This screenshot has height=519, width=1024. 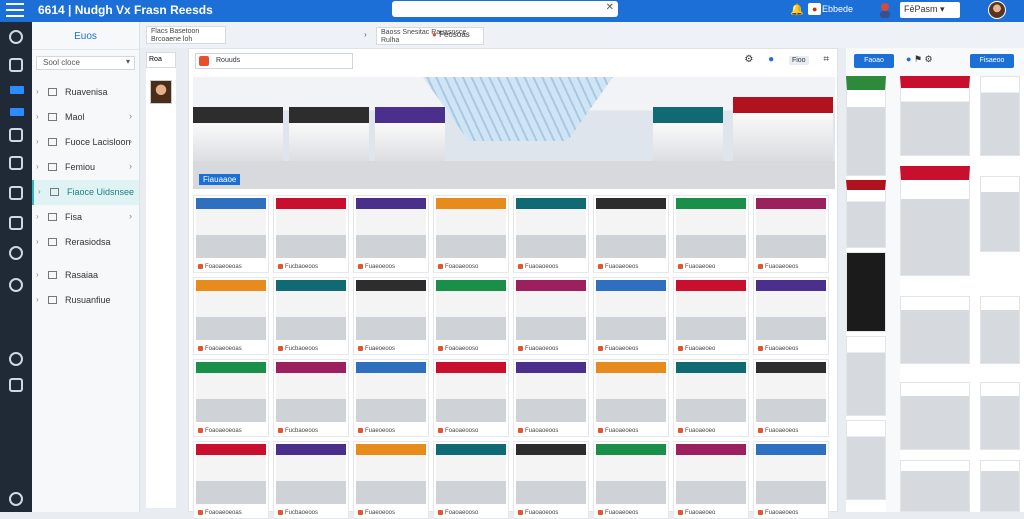 I want to click on person-icon, so click(x=885, y=10).